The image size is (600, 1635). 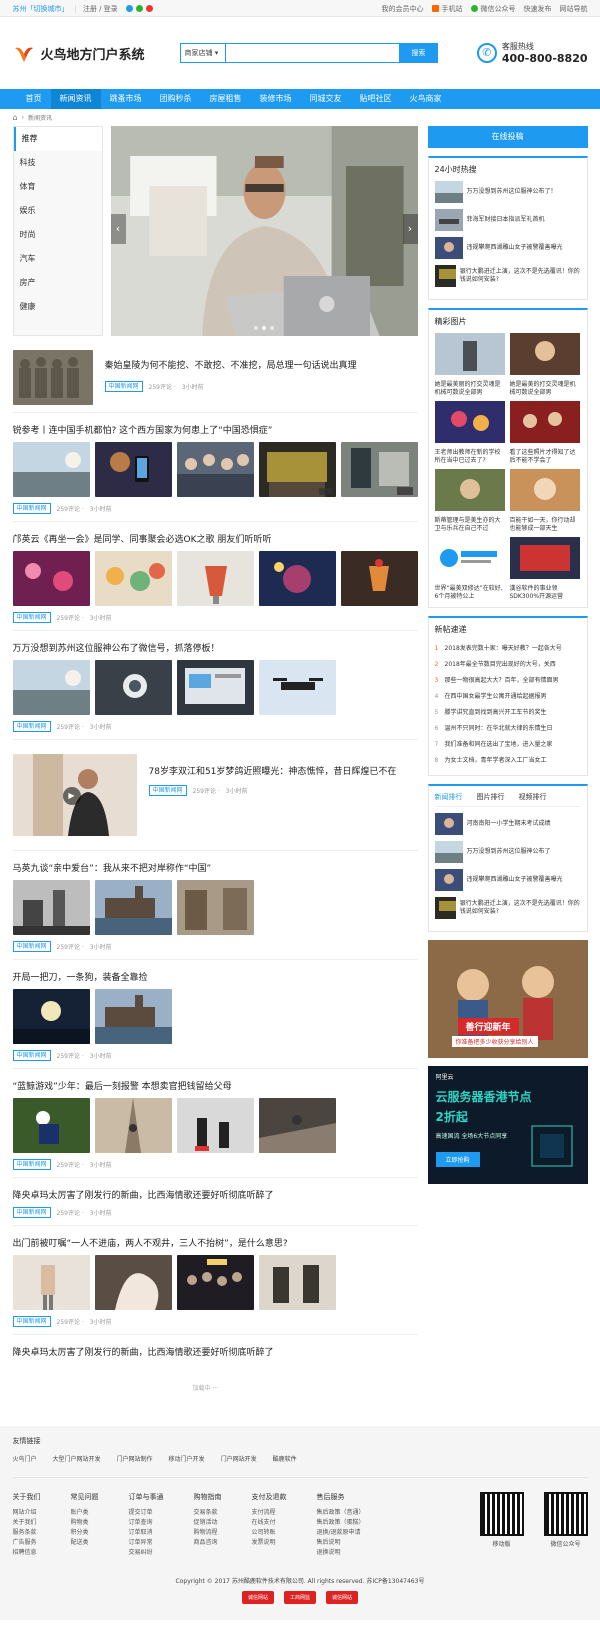 What do you see at coordinates (299, 1597) in the screenshot?
I see `trust-badge: 工商网监` at bounding box center [299, 1597].